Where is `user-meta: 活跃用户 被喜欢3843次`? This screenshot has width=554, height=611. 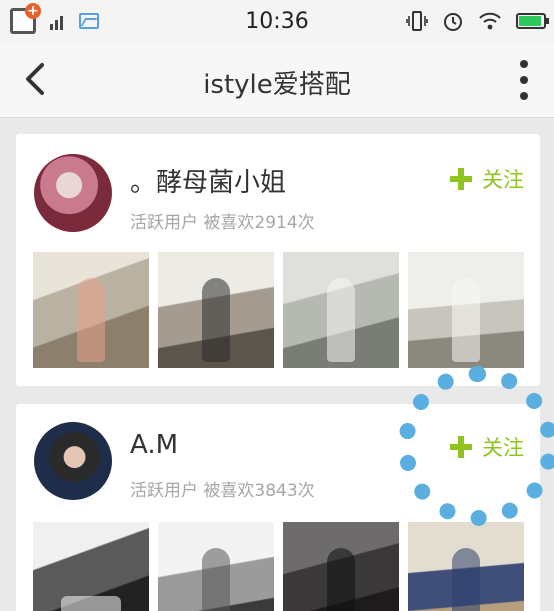
user-meta: 活跃用户 被喜欢3843次 is located at coordinates (222, 488).